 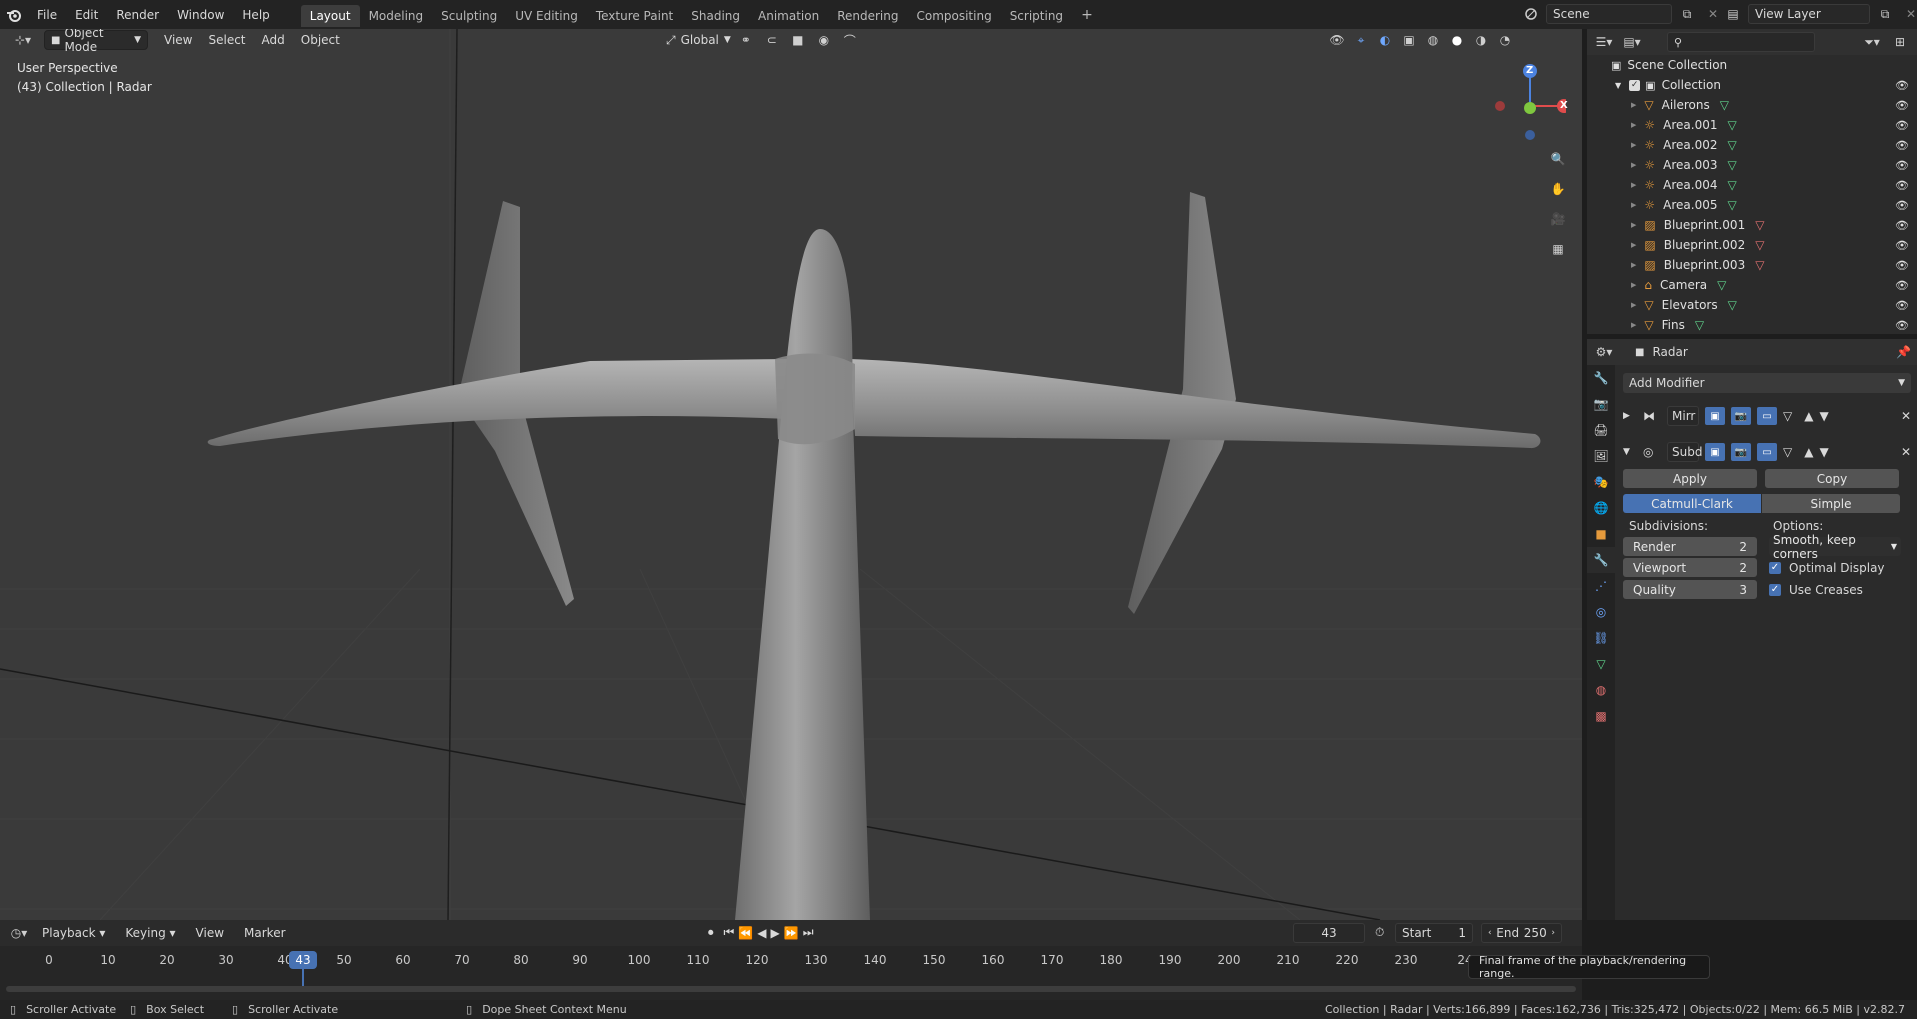 I want to click on object-tab-icon: ■, so click(x=1601, y=534).